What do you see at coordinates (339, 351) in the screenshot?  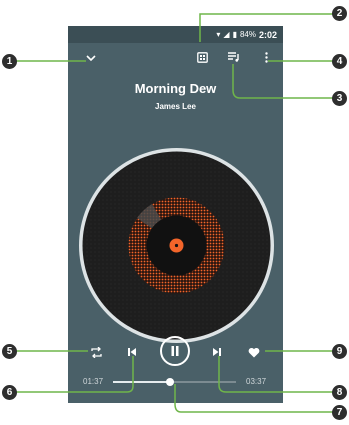 I see `callout-9: 9` at bounding box center [339, 351].